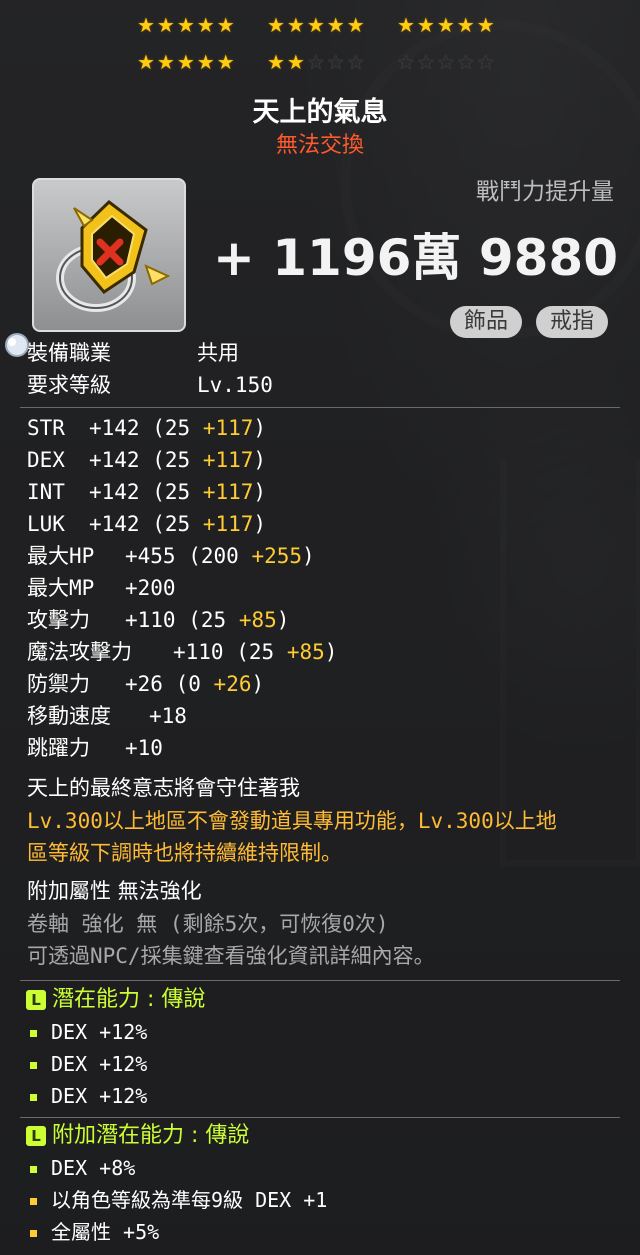 Image resolution: width=640 pixels, height=1255 pixels. What do you see at coordinates (213, 556) in the screenshot?
I see `stat-base: (200` at bounding box center [213, 556].